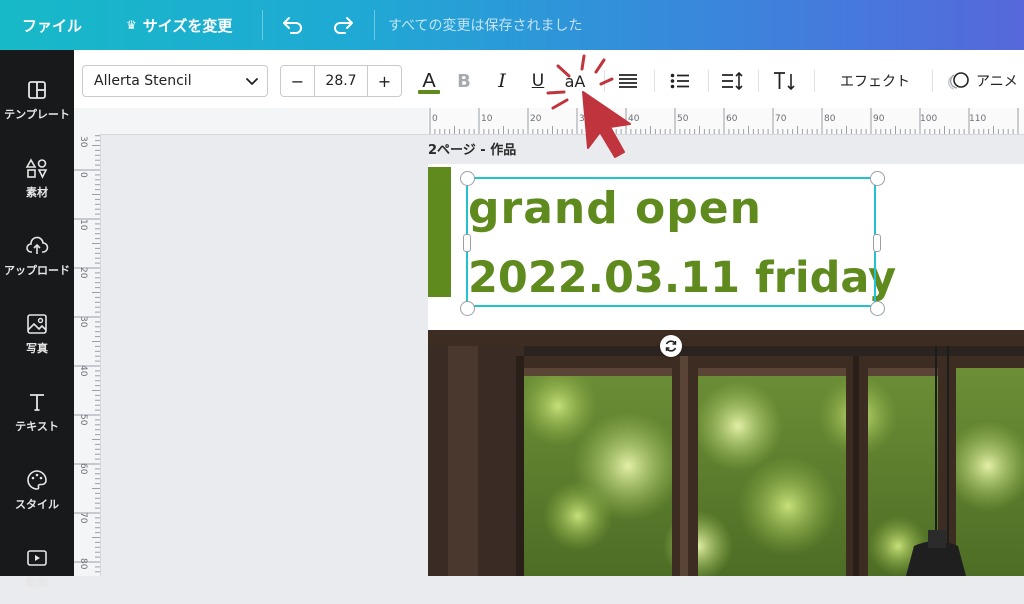  I want to click on vertical-text-button, so click(785, 81).